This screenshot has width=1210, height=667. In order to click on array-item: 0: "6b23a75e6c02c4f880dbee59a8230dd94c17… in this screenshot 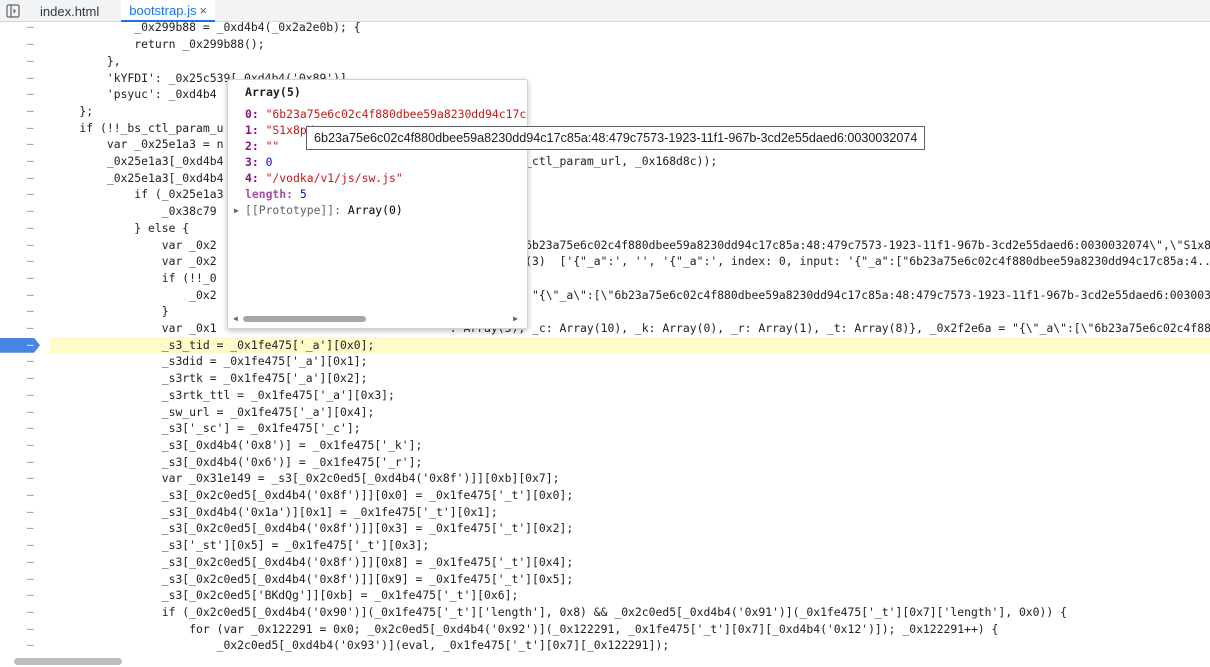, I will do `click(386, 114)`.